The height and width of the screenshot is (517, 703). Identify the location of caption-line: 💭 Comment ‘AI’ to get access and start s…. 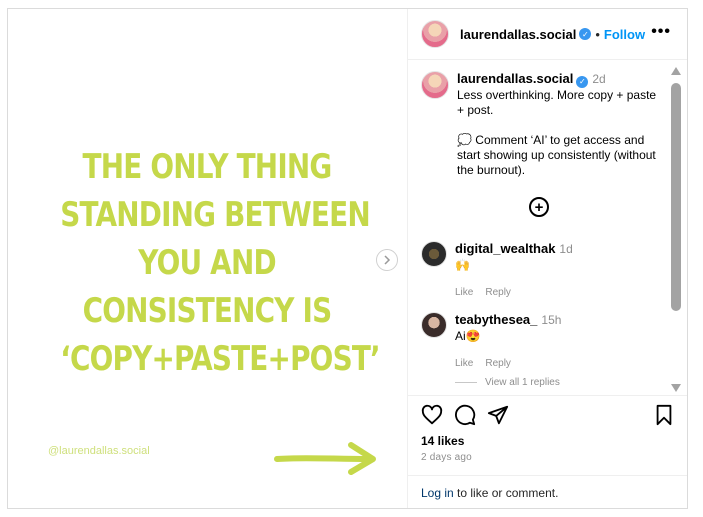
(556, 154).